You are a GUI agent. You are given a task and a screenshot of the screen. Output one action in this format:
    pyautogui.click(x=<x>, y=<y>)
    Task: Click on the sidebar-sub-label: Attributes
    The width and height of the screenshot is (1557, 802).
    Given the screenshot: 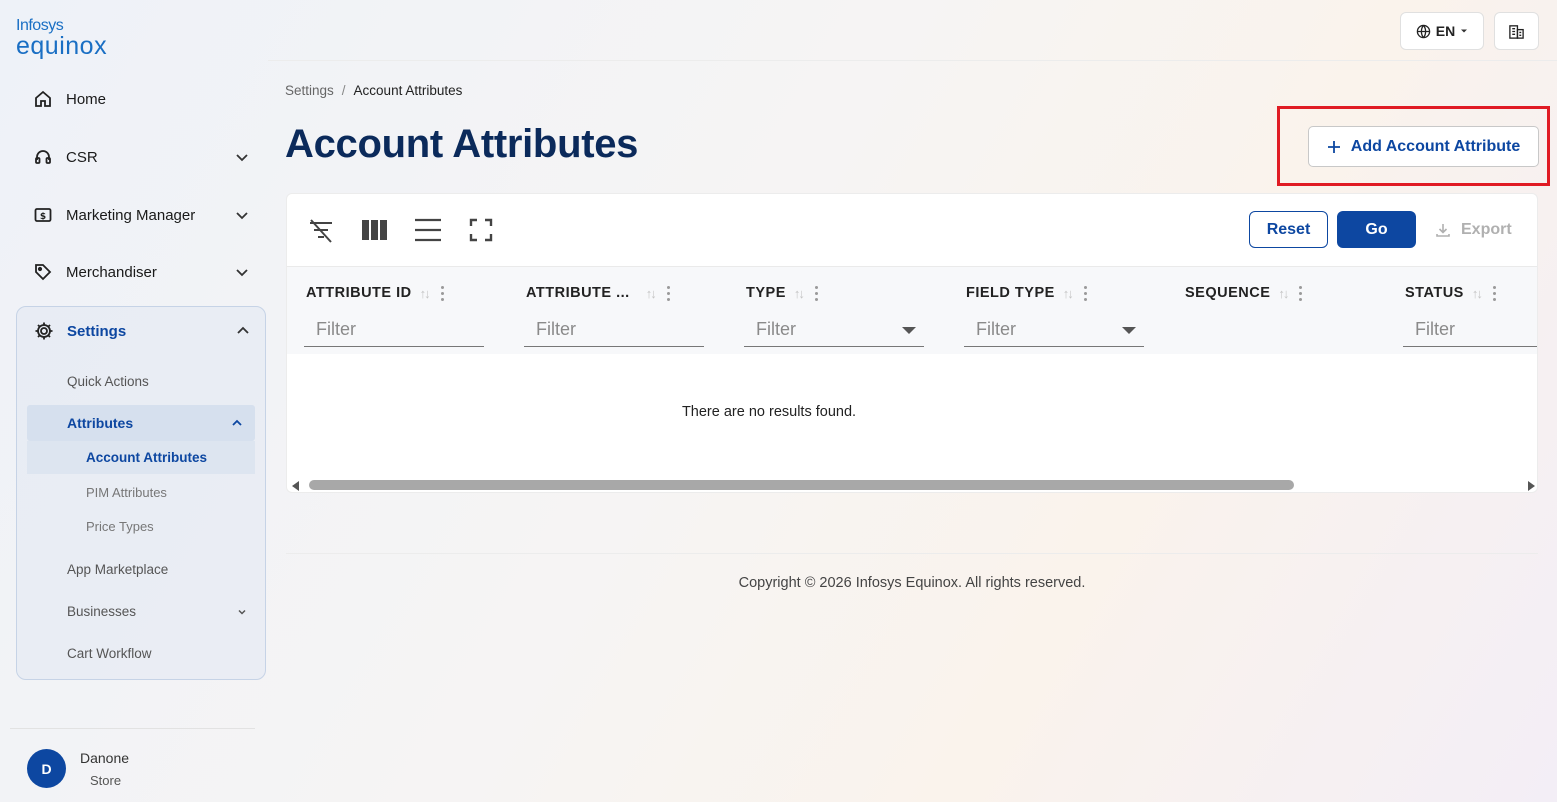 What is the action you would take?
    pyautogui.click(x=100, y=423)
    